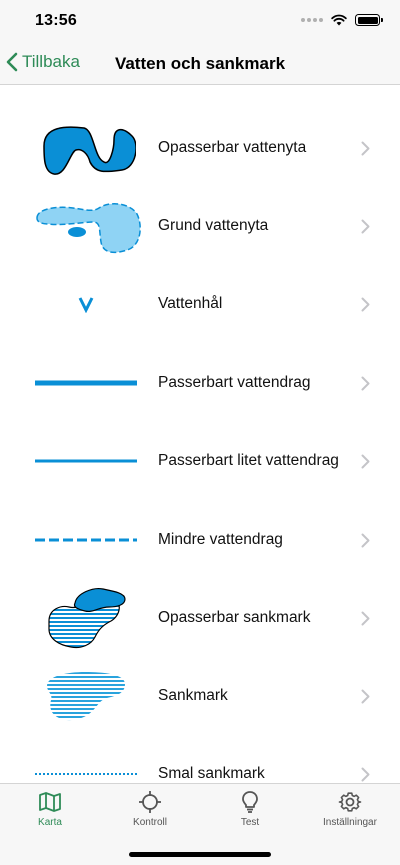  I want to click on tab-kontroll: Kontroll, so click(150, 809).